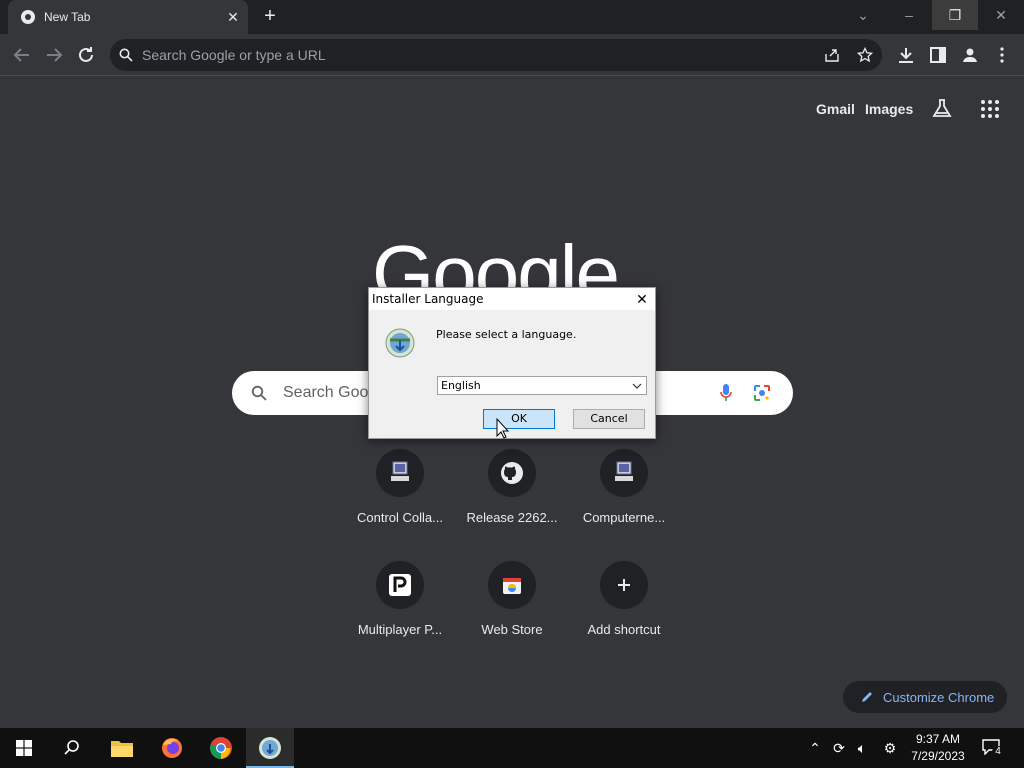 This screenshot has width=1024, height=768. Describe the element at coordinates (233, 17) in the screenshot. I see `tab-close-icon: ✕` at that location.